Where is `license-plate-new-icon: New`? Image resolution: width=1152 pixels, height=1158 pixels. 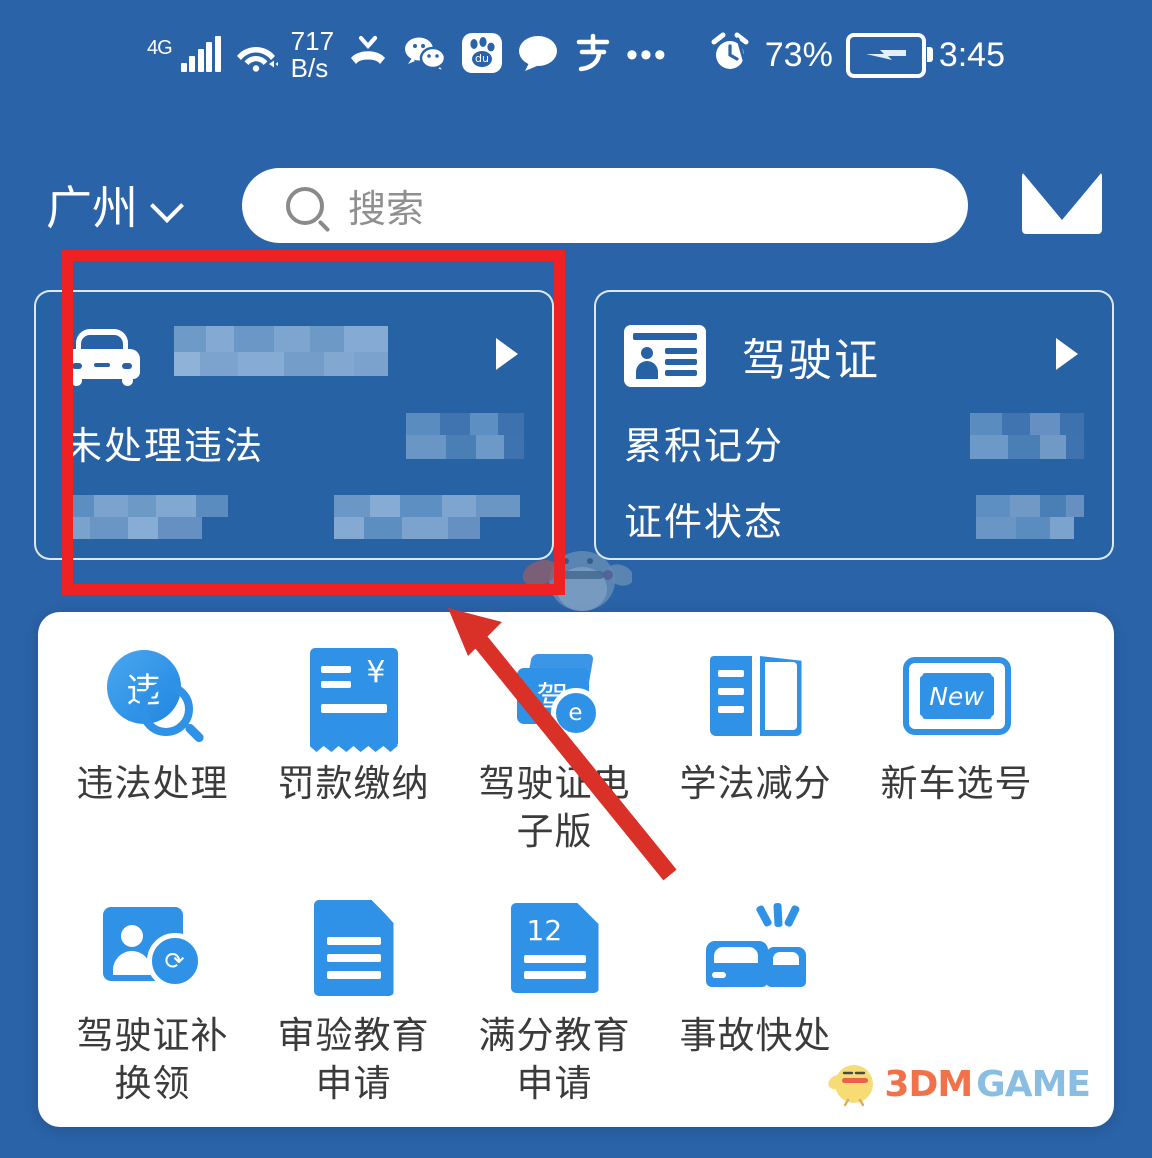
license-plate-new-icon: New is located at coordinates (956, 696).